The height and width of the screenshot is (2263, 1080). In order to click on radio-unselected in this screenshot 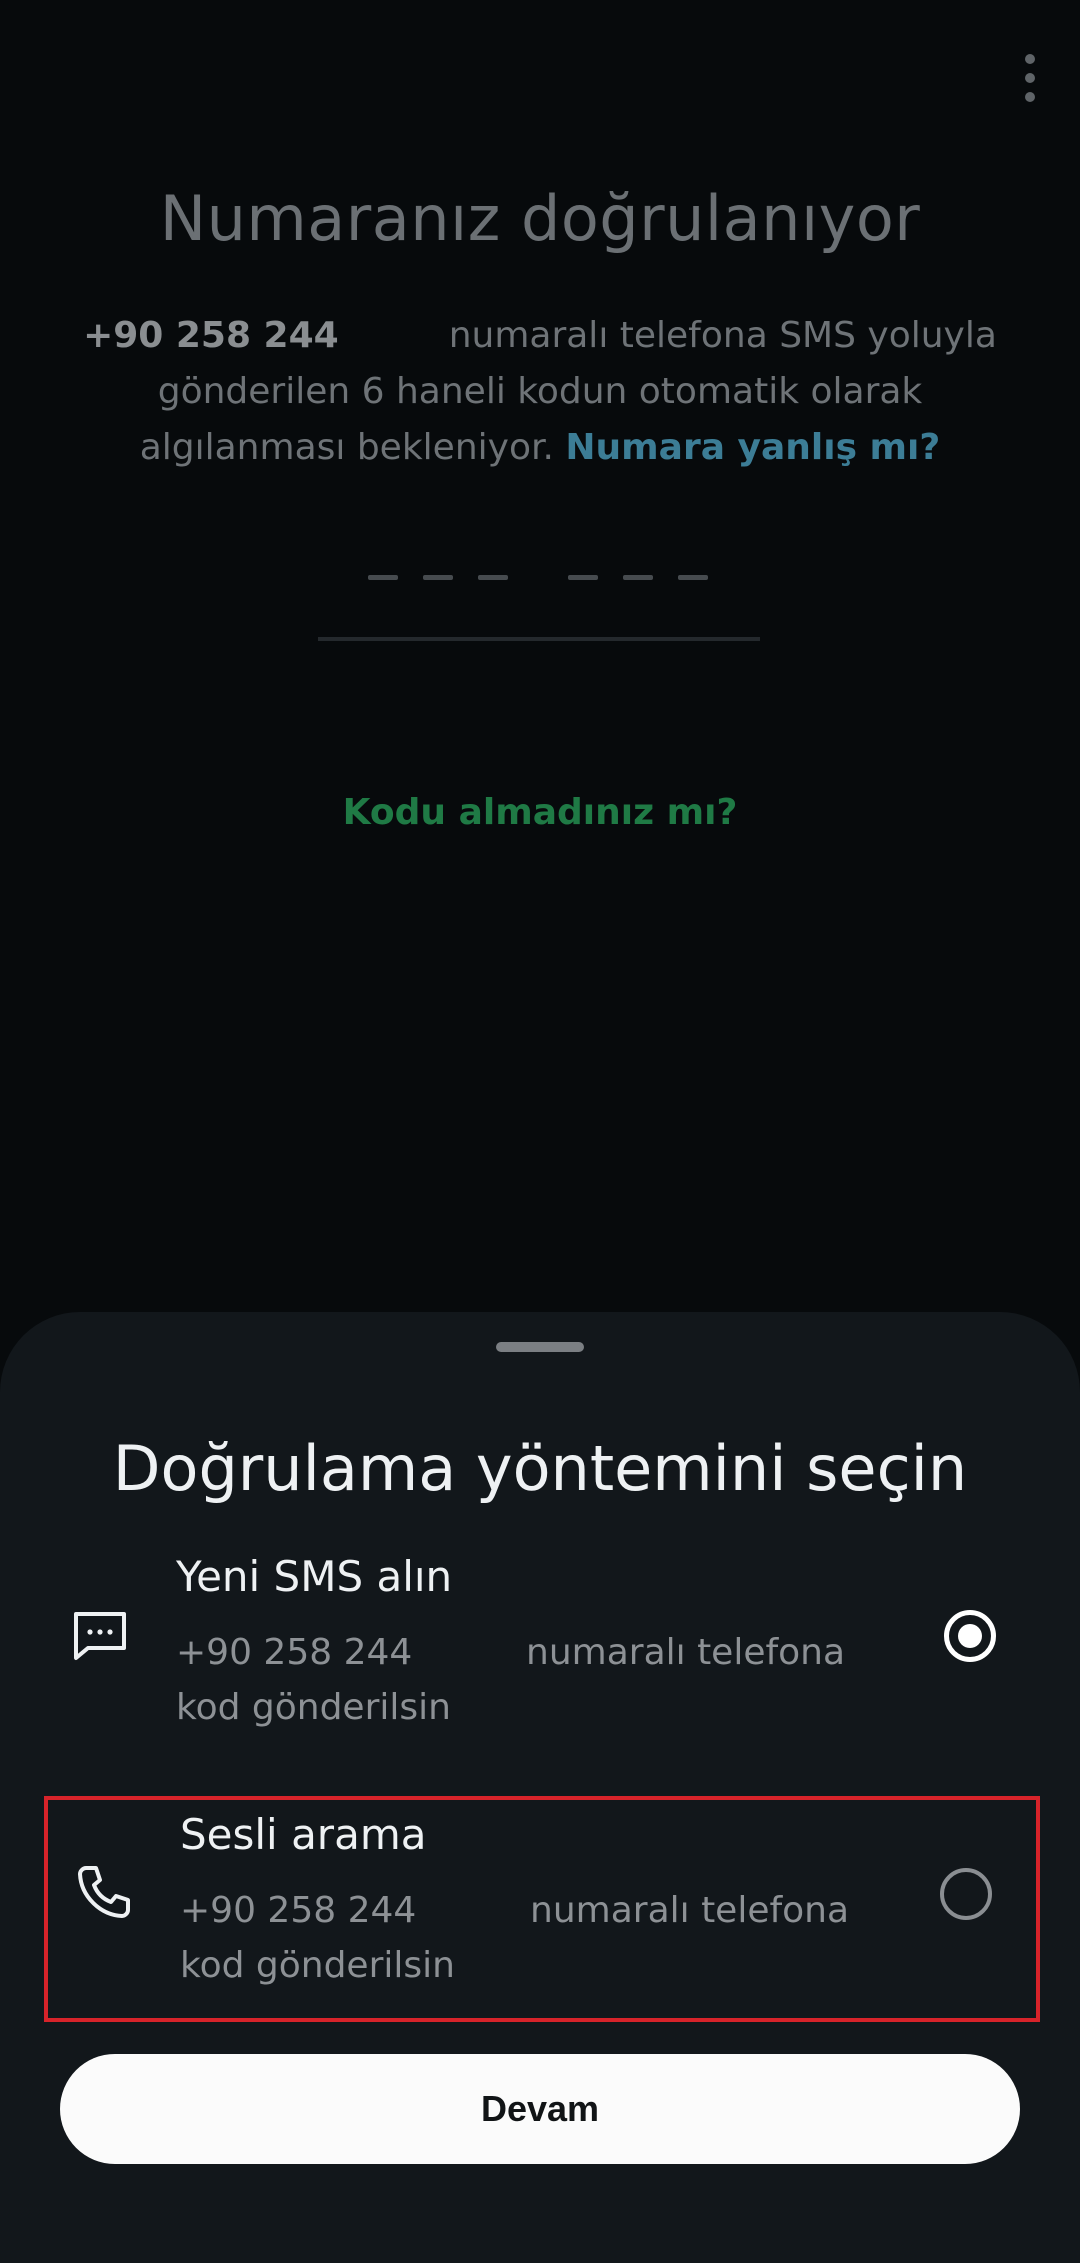, I will do `click(966, 1894)`.